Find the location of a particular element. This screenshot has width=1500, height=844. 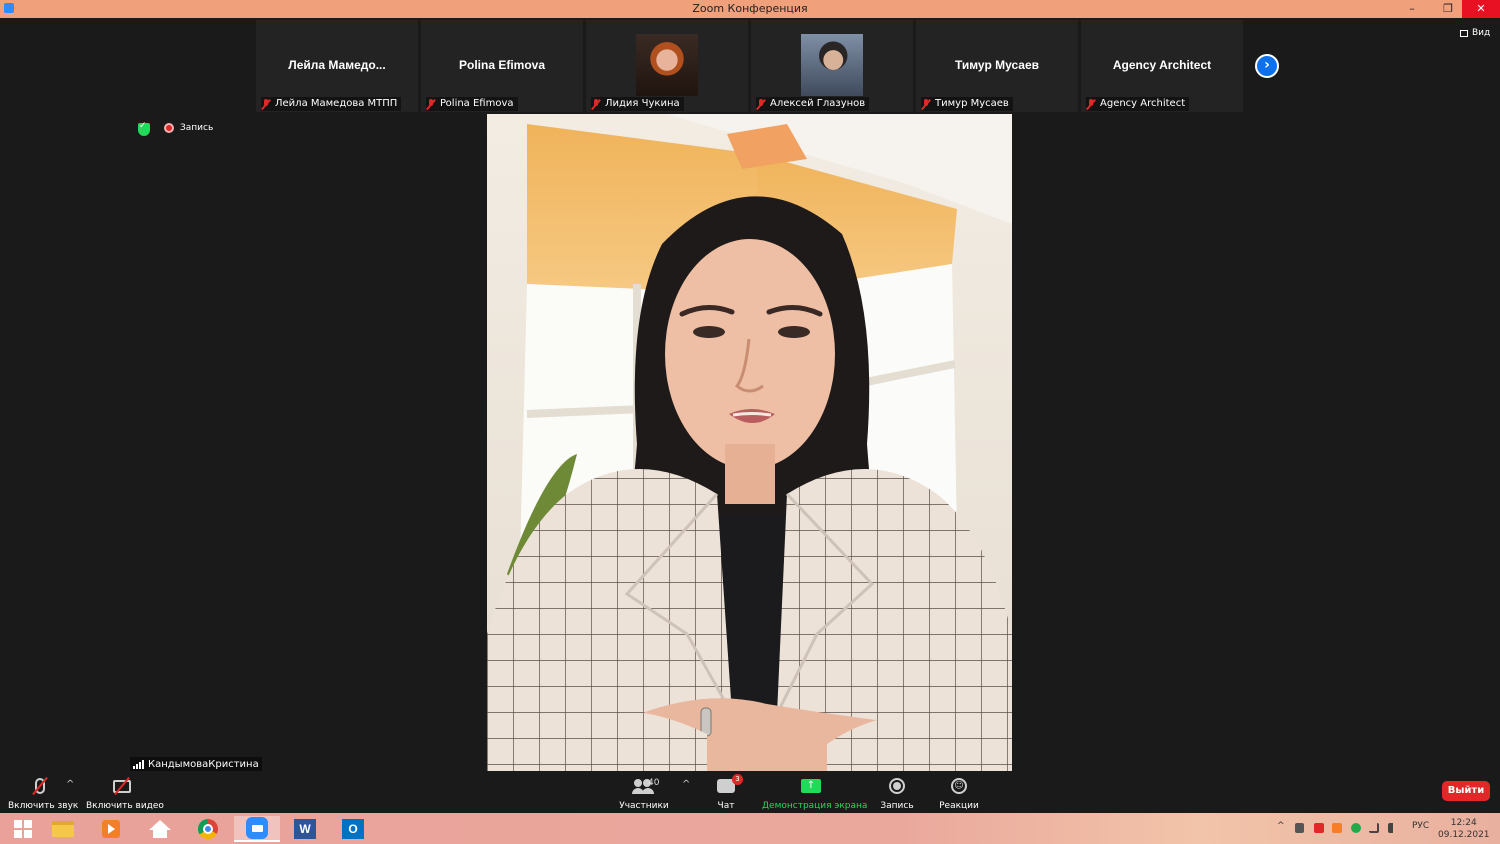

reactions-smiley-icon: ☺ is located at coordinates (959, 786).